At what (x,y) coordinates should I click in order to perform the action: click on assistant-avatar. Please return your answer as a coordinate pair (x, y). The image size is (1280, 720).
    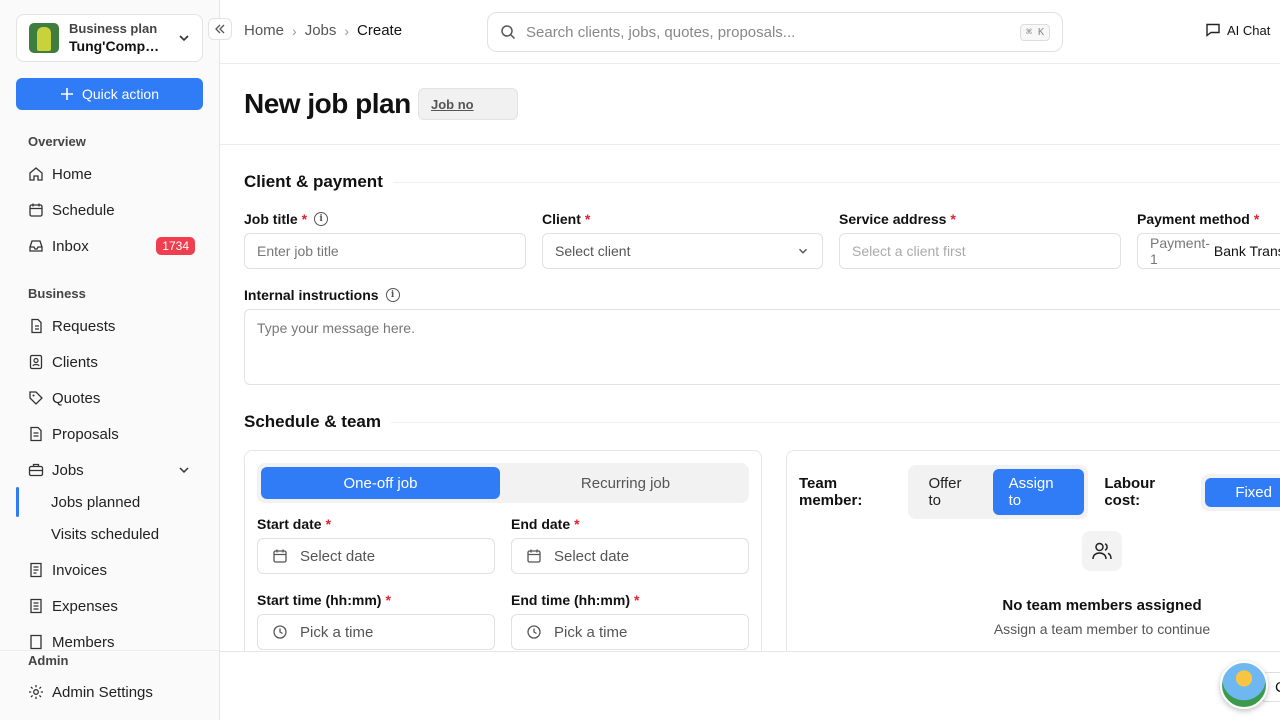
    Looking at the image, I should click on (1244, 685).